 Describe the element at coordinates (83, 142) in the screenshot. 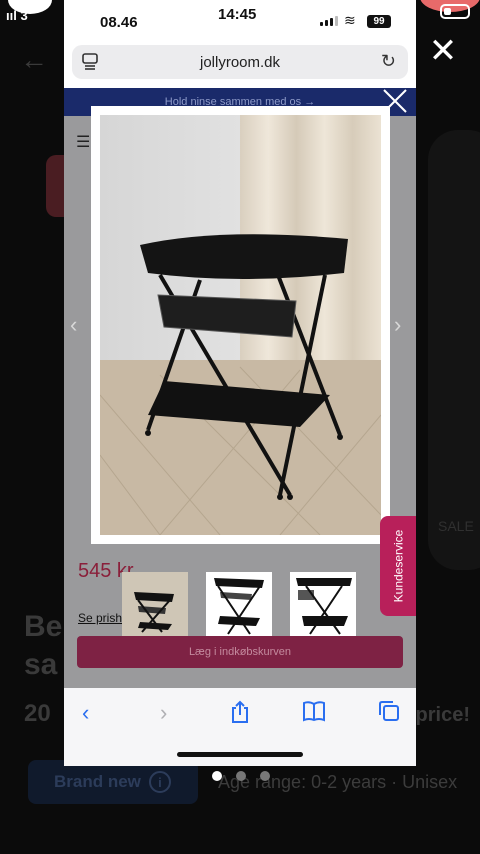

I see `menu-icon: ☰` at that location.